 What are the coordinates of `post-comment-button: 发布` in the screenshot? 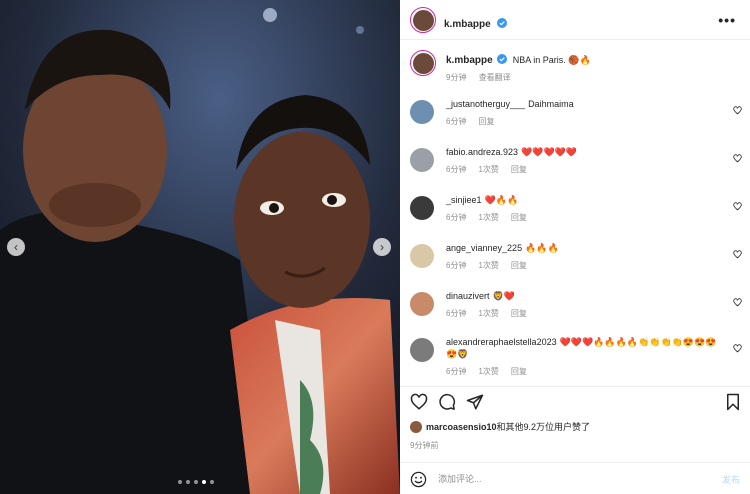 It's located at (731, 479).